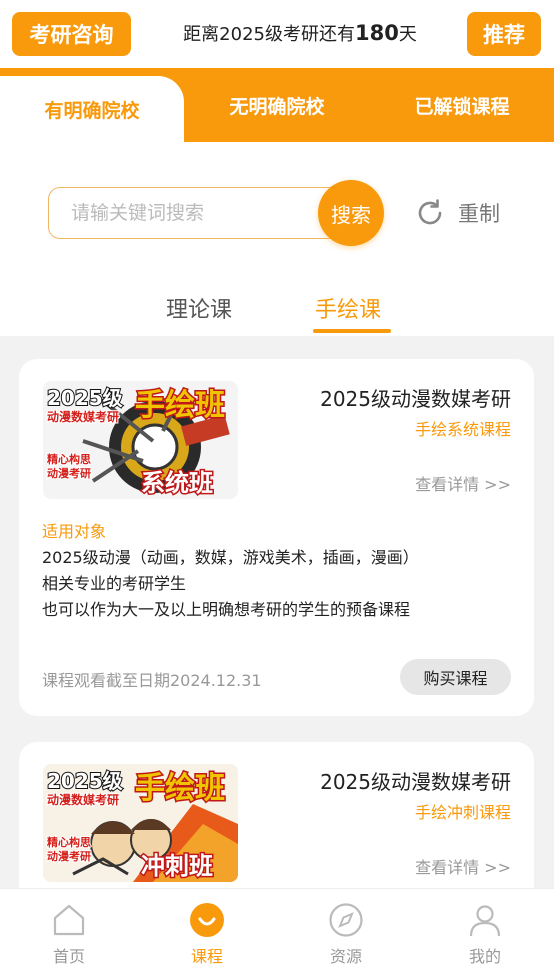 Image resolution: width=554 pixels, height=970 pixels. I want to click on reset-label: 重制, so click(479, 214).